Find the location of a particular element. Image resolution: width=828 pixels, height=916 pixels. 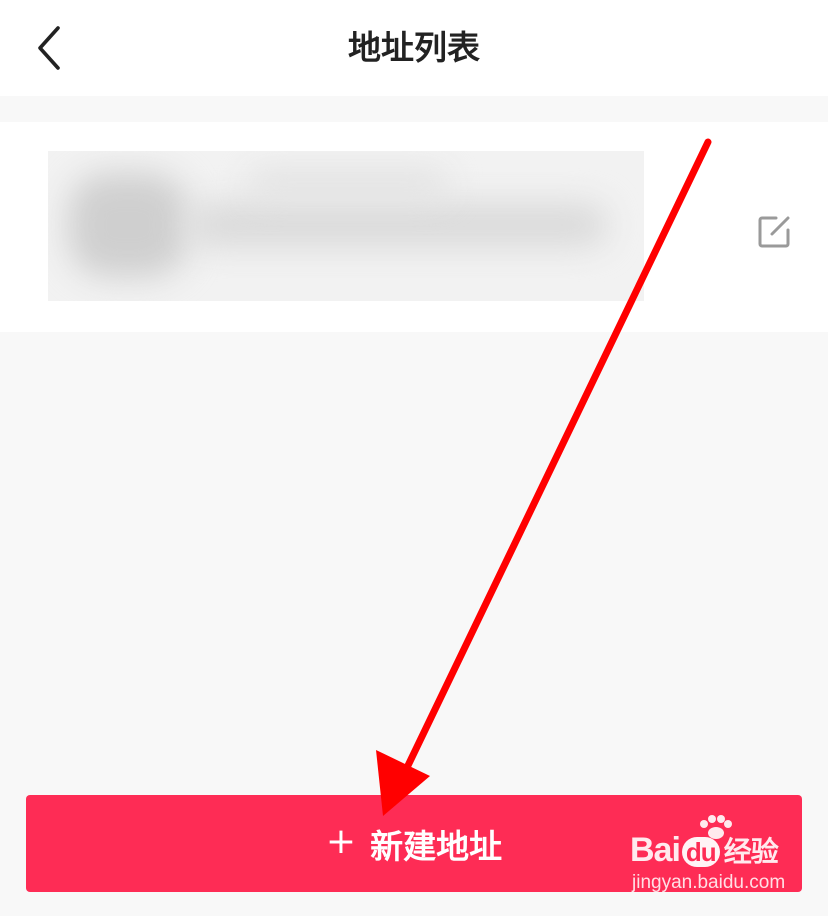

baidu-jingyan-watermark: Bai du 经验 jingyan.baidu.com is located at coordinates (720, 857).